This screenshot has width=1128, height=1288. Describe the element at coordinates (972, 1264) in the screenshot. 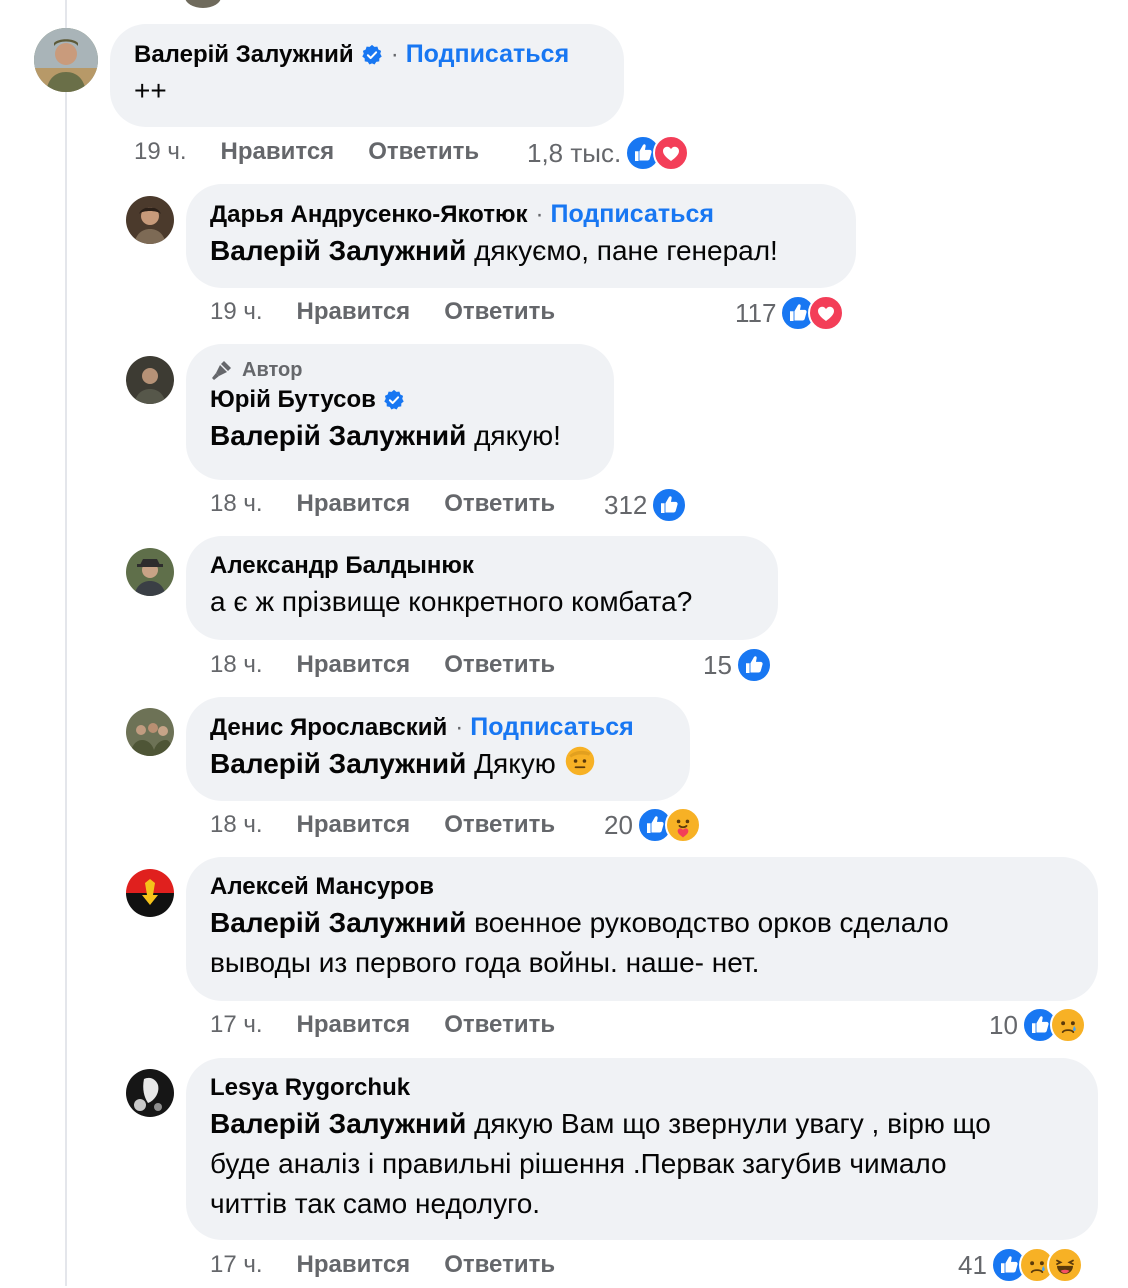

I see `reactions-count: 41` at that location.